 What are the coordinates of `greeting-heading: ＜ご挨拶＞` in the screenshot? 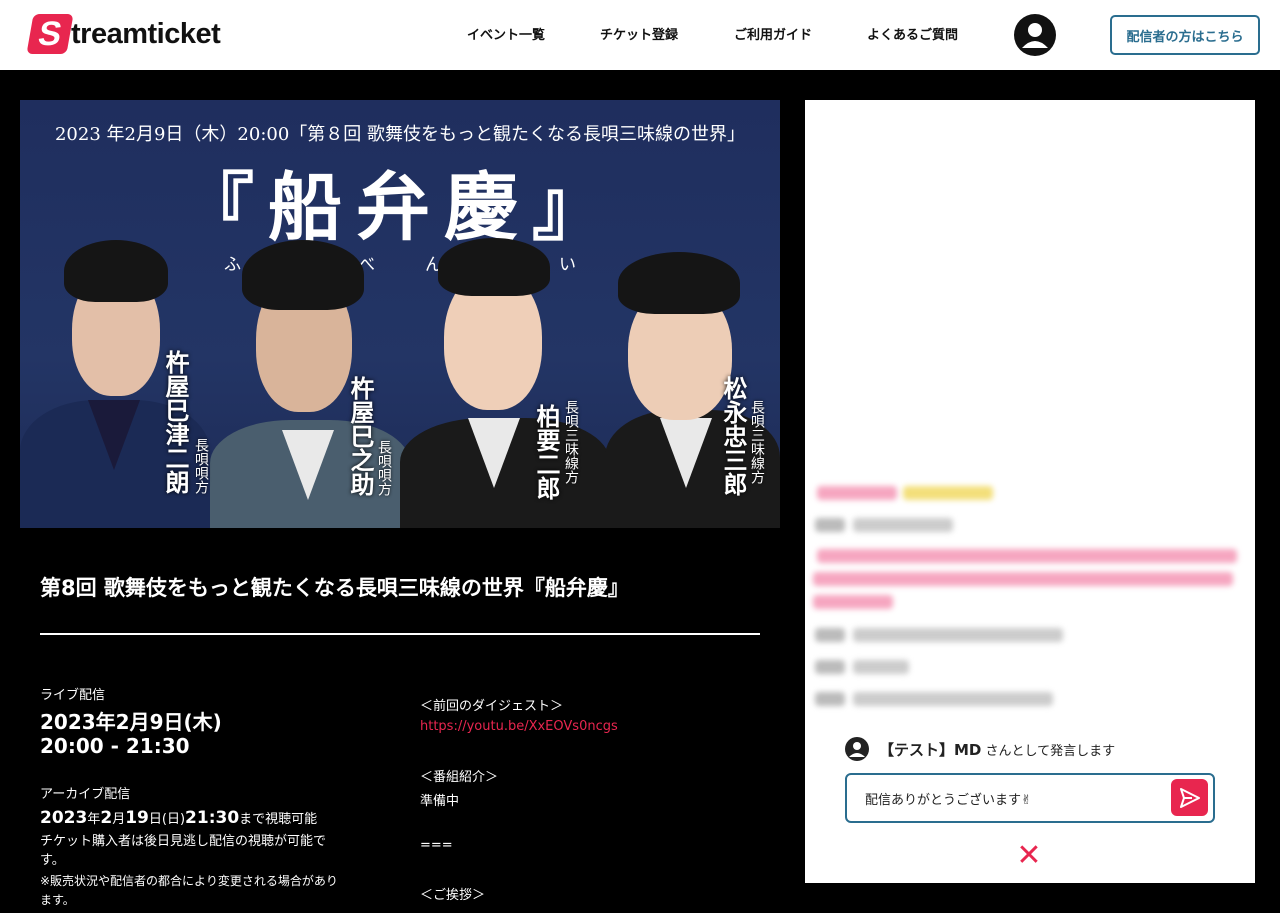 It's located at (453, 895).